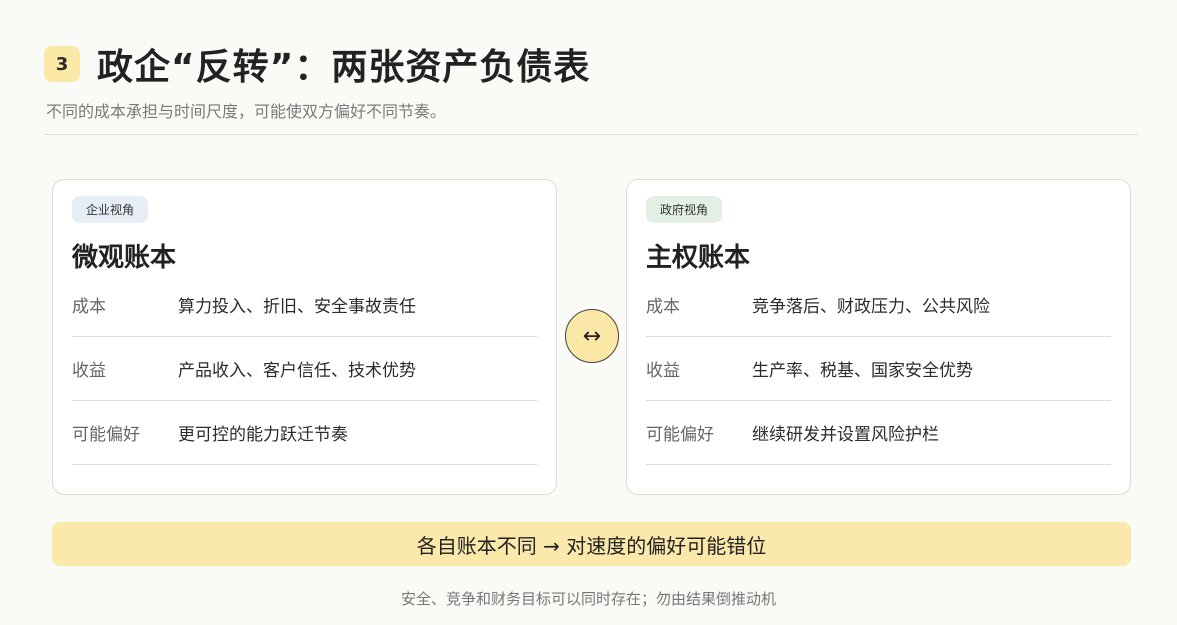  What do you see at coordinates (246, 111) in the screenshot?
I see `page-subtitle: 不同的成本承担与时间尺度，可能使双方偏好不同节奏。` at bounding box center [246, 111].